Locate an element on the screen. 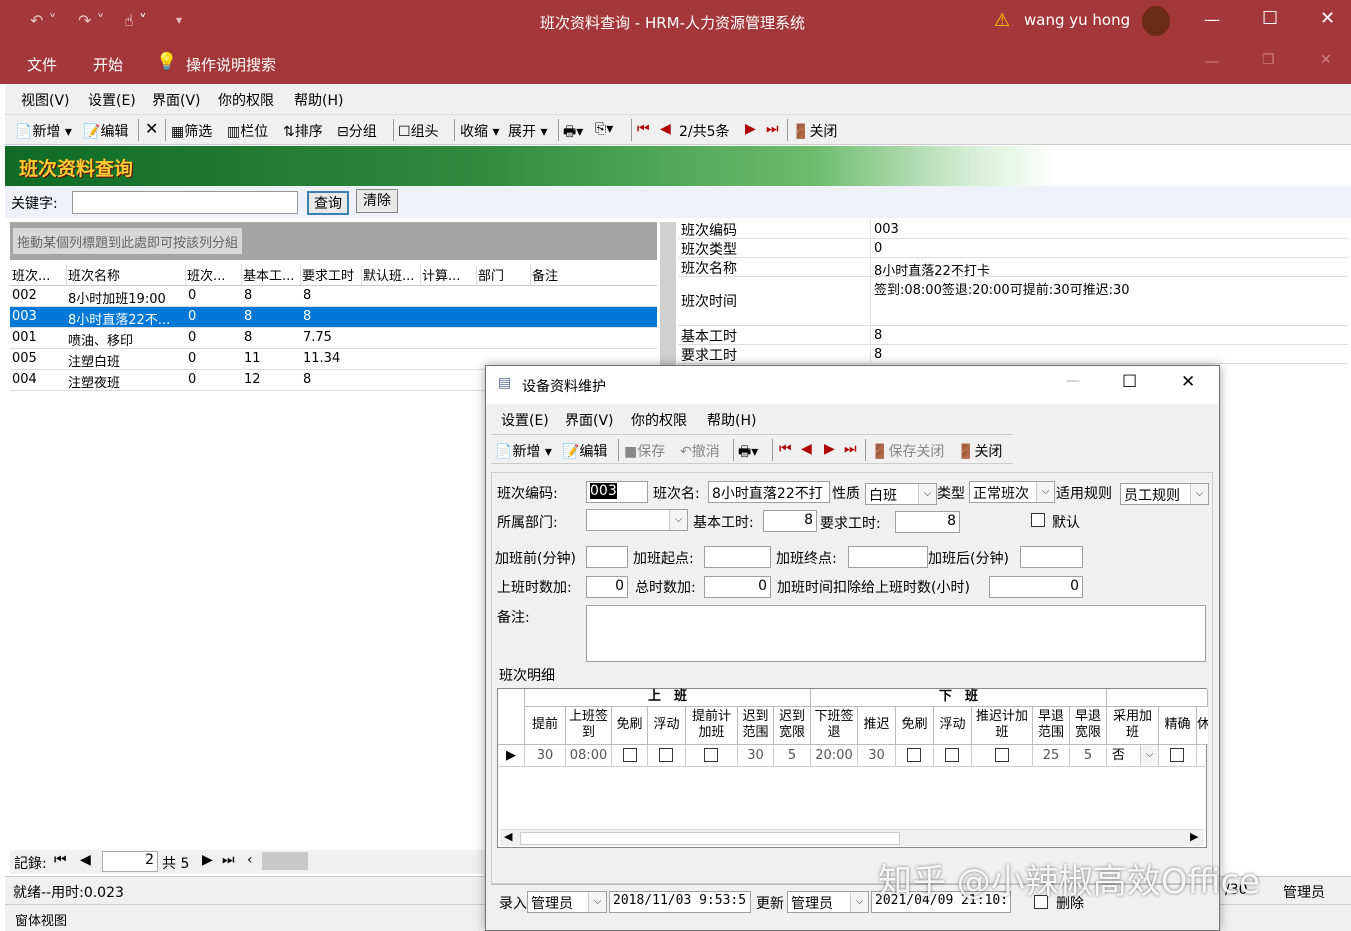 Image resolution: width=1351 pixels, height=931 pixels. grid-horizontal-scrollbar: ◀ ▶ is located at coordinates (852, 837).